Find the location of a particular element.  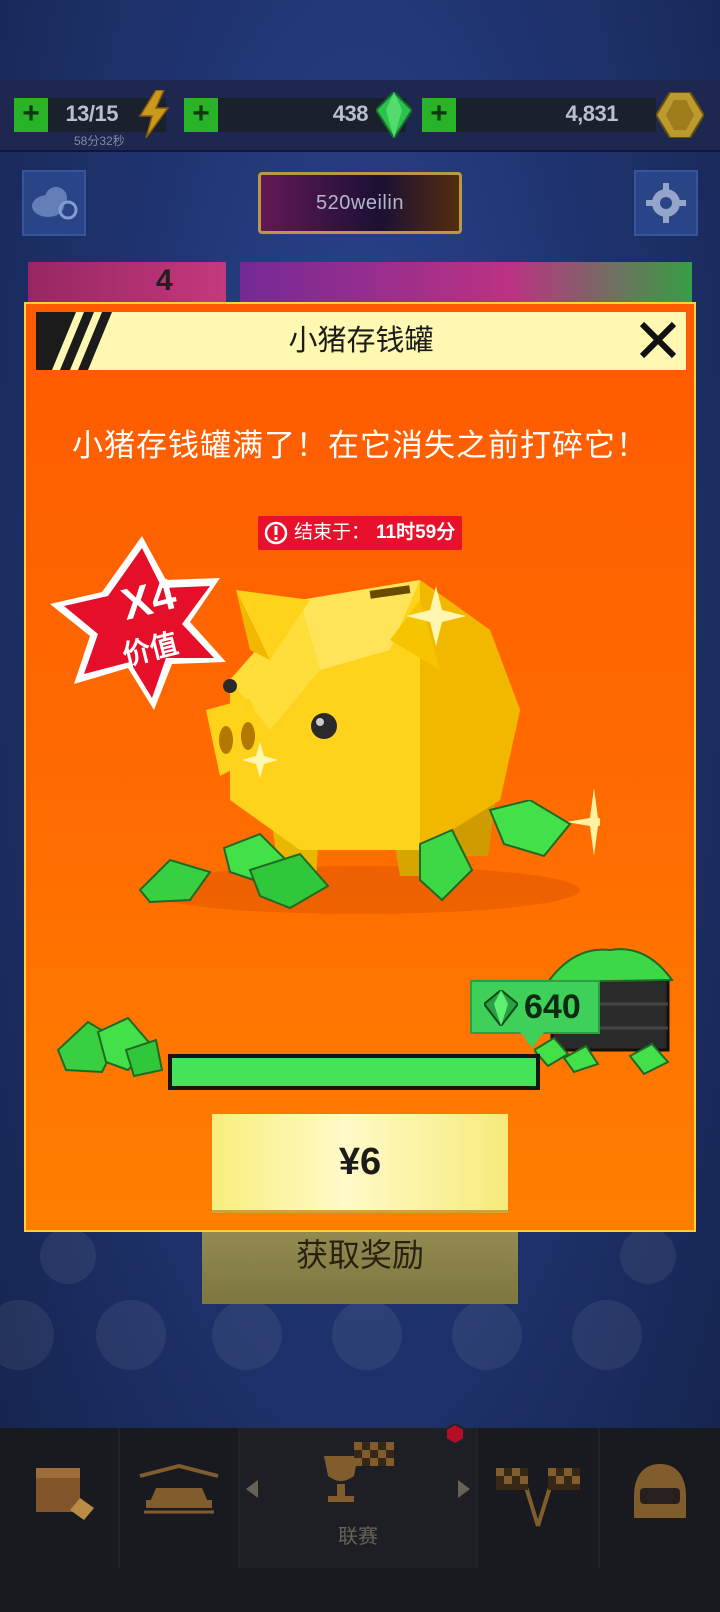

timer-value: 11时59分 is located at coordinates (416, 532).